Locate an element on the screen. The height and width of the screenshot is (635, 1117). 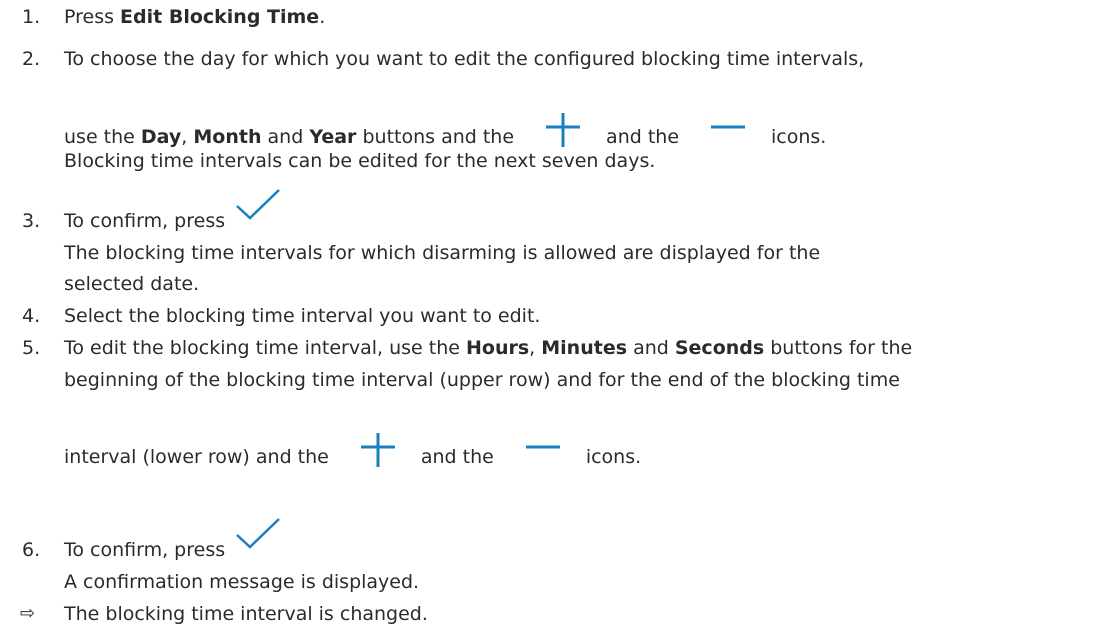
result-text: The blocking time interval is changed. is located at coordinates (246, 614).